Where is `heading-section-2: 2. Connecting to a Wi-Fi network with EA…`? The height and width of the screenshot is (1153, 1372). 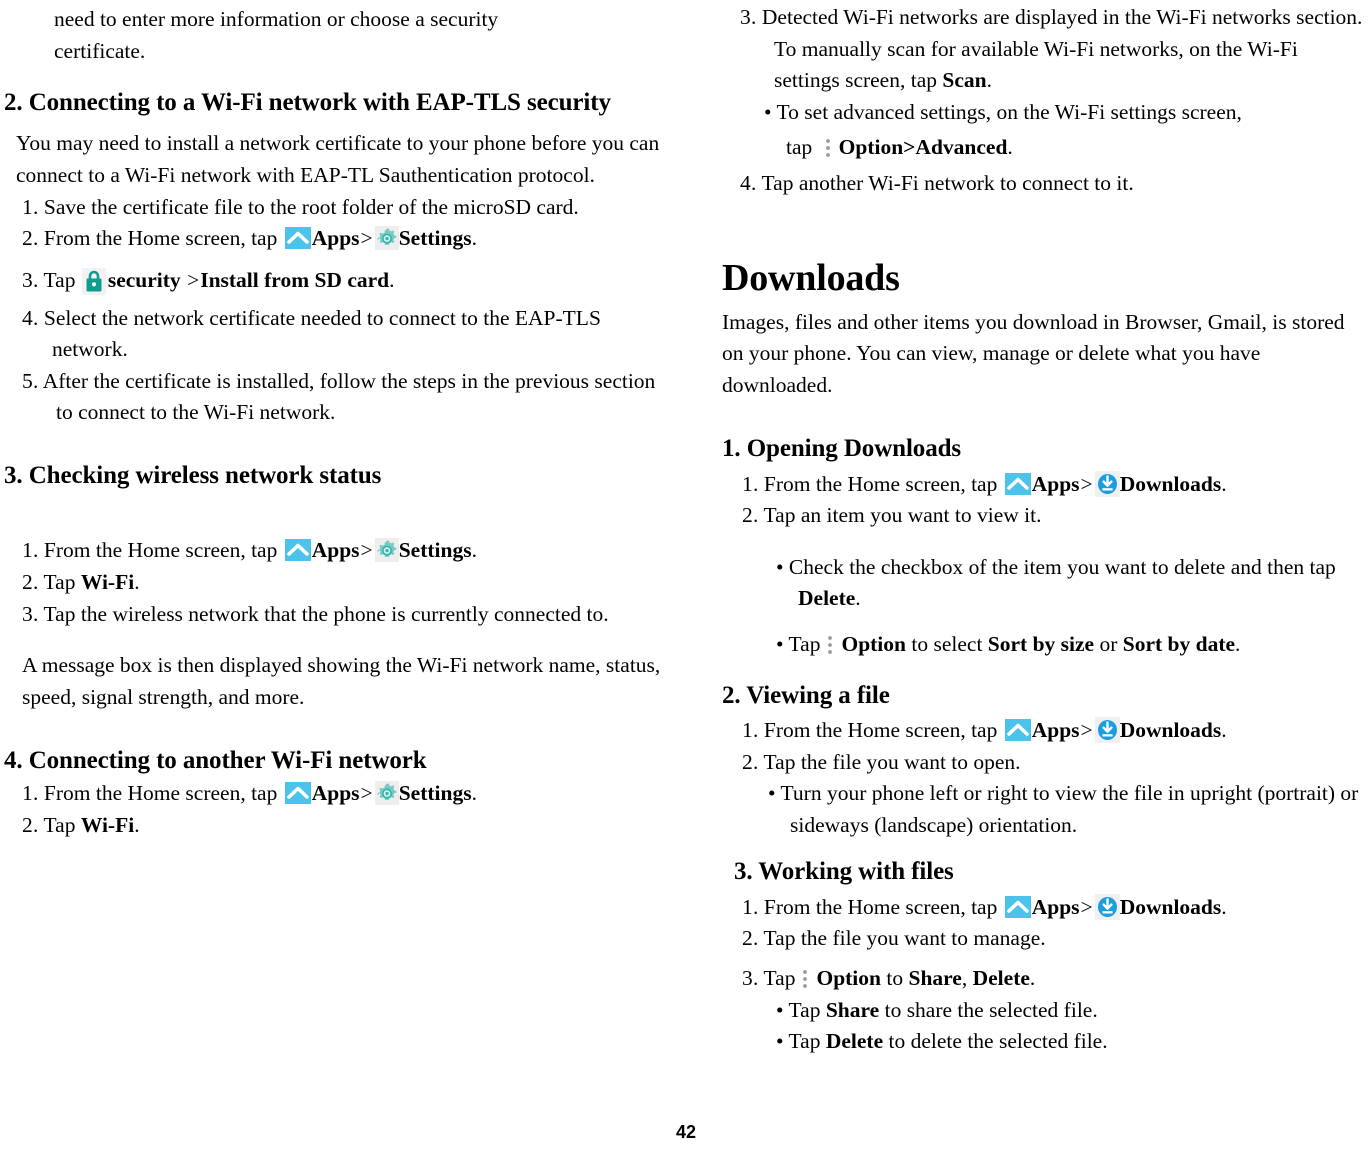 heading-section-2: 2. Connecting to a Wi-Fi network with EA… is located at coordinates (307, 102).